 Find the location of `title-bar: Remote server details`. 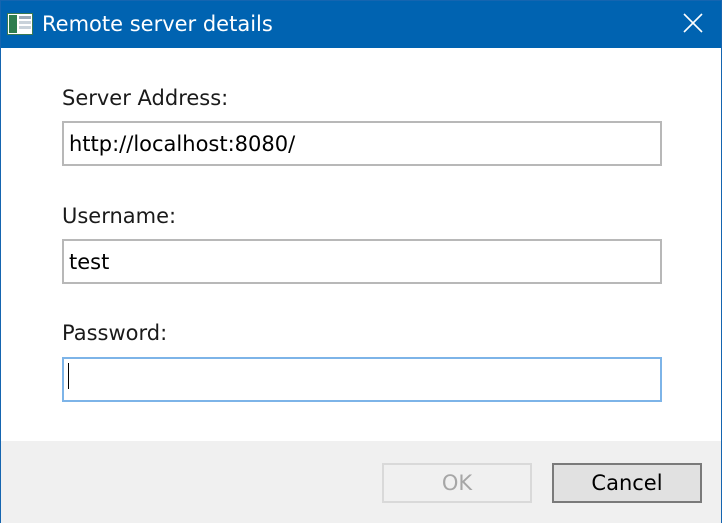

title-bar: Remote server details is located at coordinates (361, 24).